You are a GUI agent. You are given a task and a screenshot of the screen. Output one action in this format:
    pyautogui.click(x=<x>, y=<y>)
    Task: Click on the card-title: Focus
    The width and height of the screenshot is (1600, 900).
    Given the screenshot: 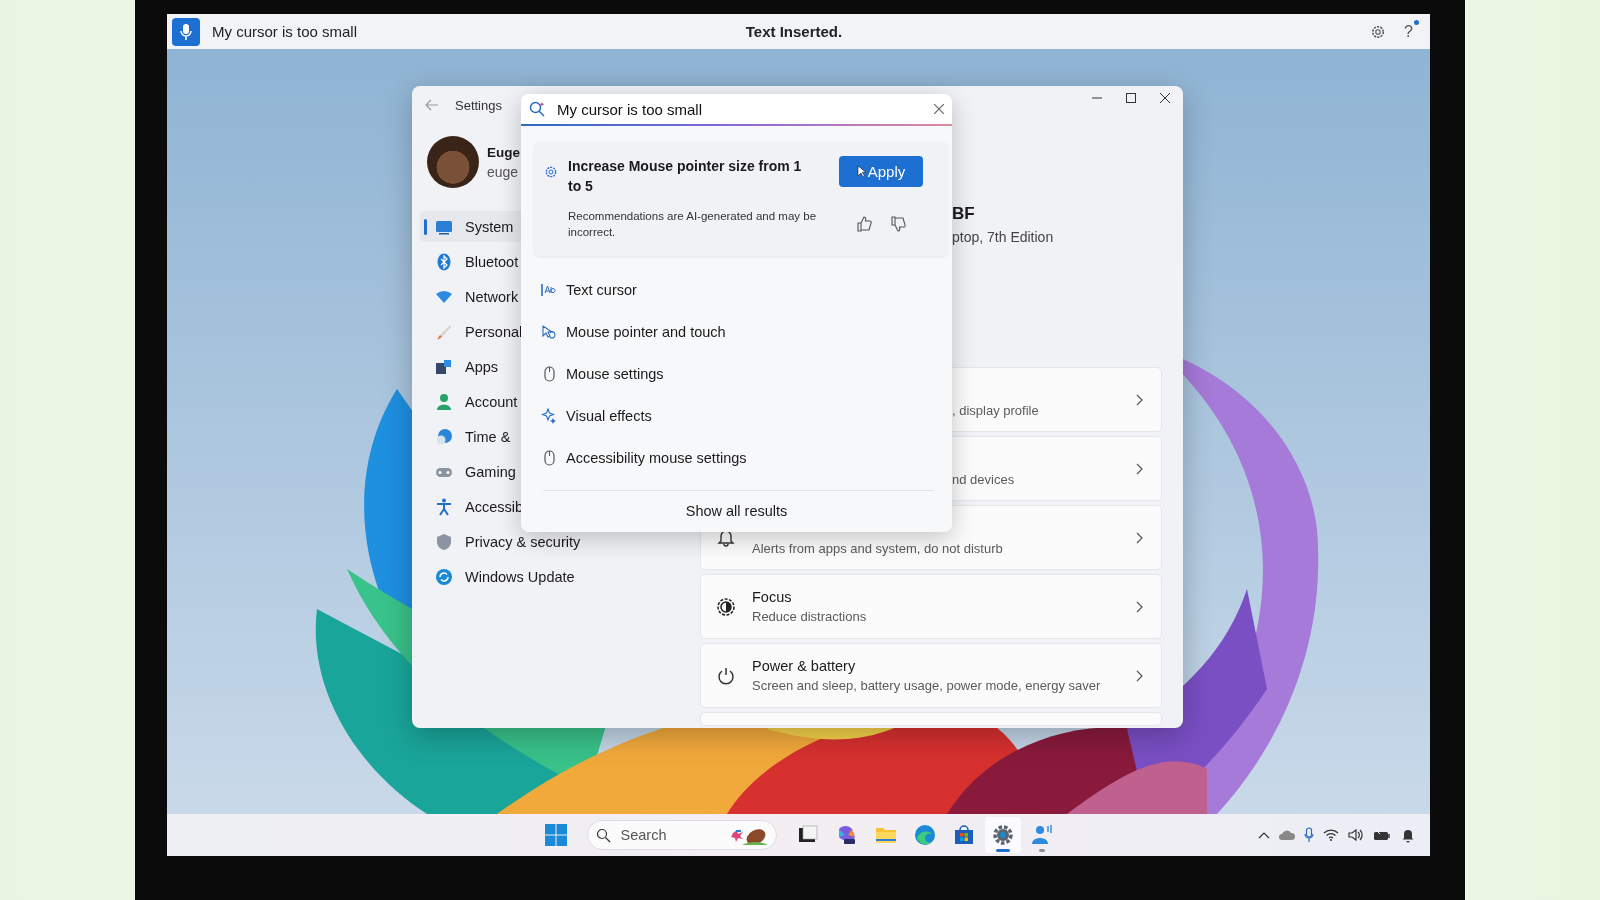 What is the action you would take?
    pyautogui.click(x=772, y=597)
    